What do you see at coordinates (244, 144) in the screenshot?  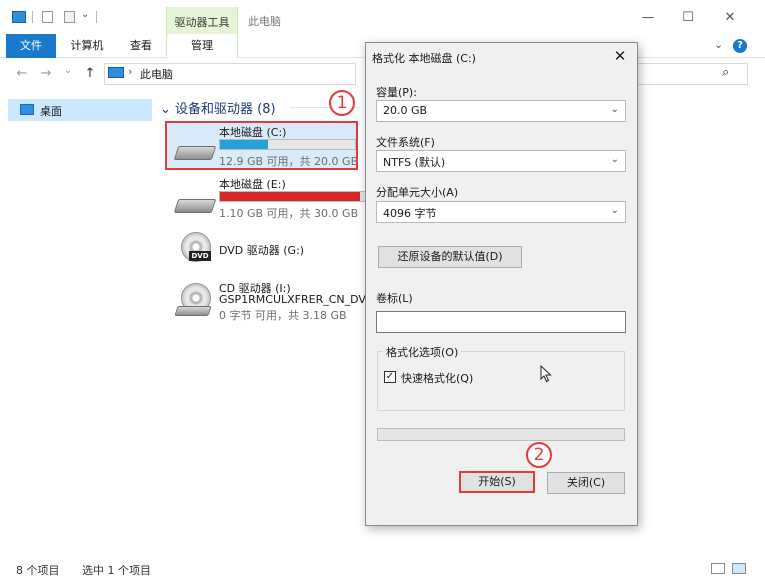 I see `drive-c-usage-fill` at bounding box center [244, 144].